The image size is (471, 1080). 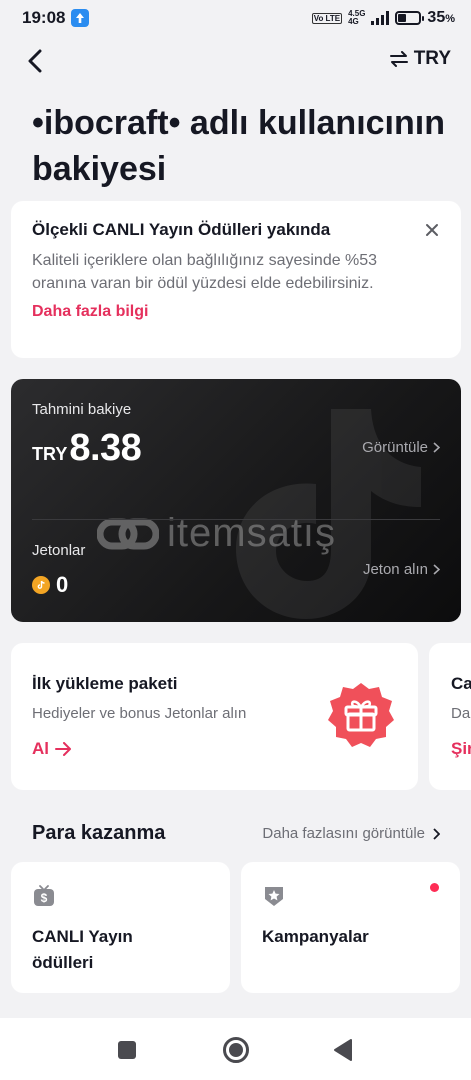 I want to click on signal-icon, so click(x=380, y=18).